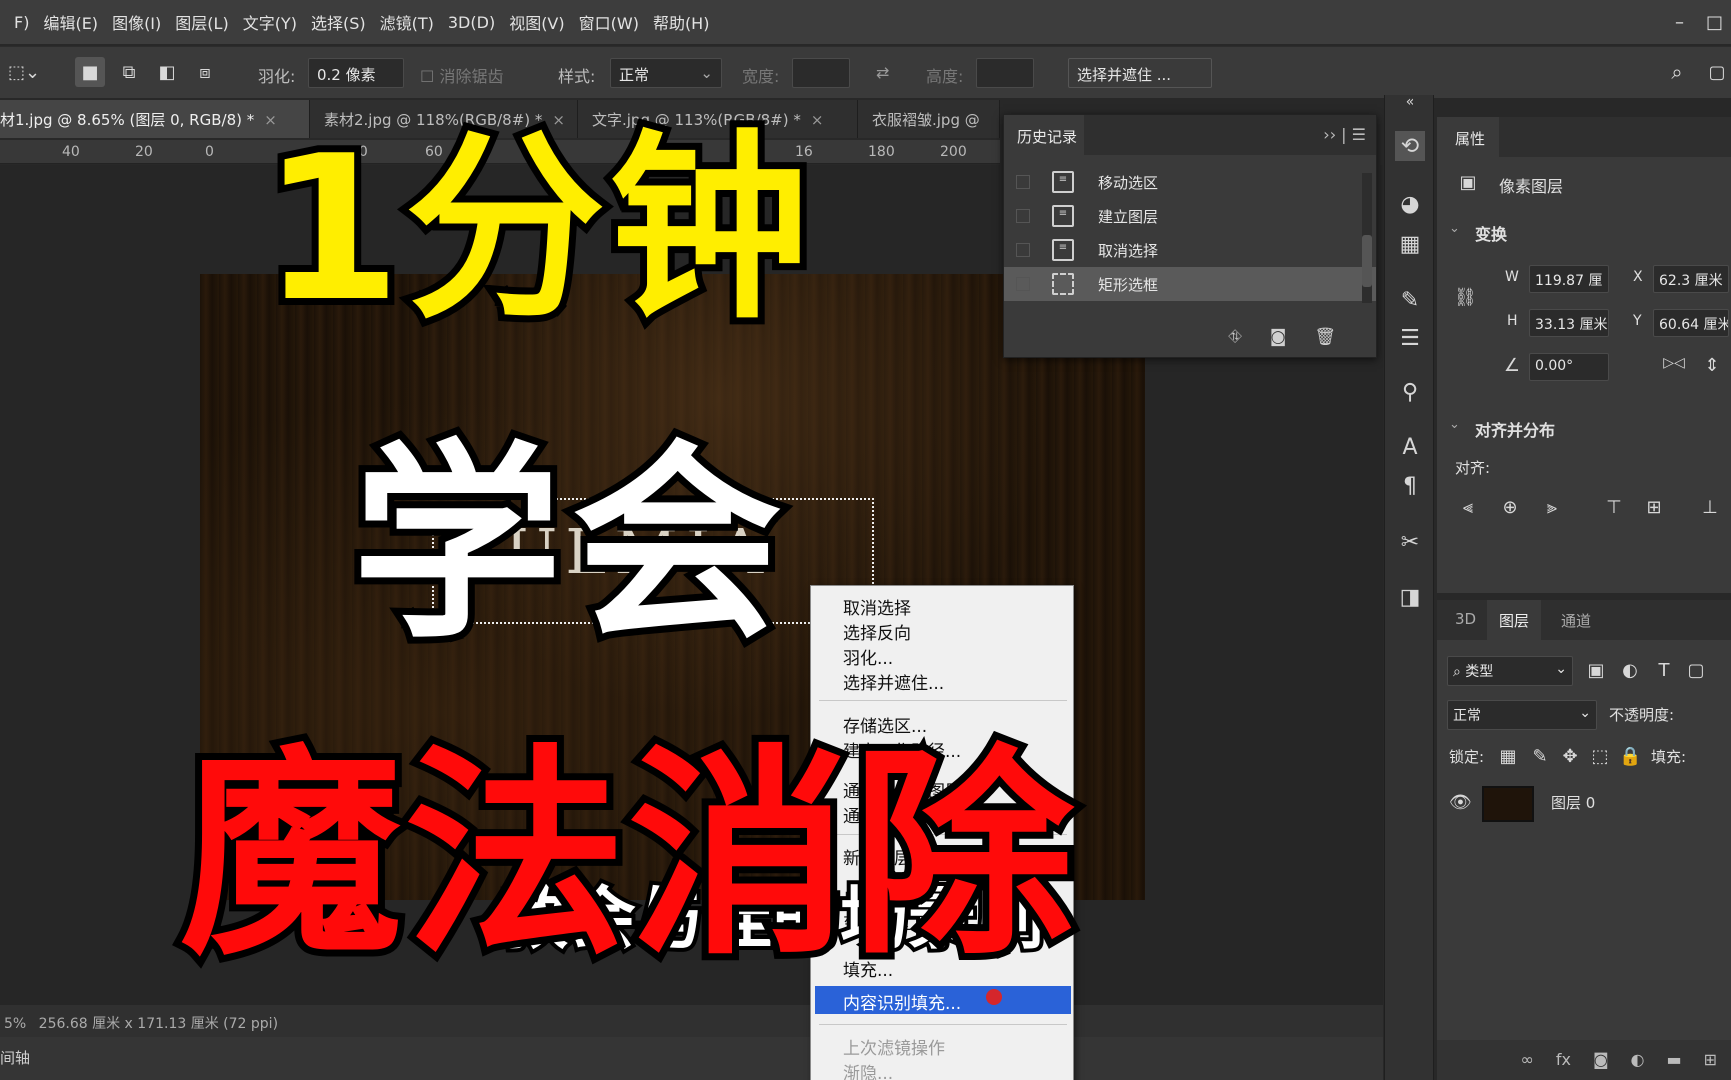  What do you see at coordinates (1679, 22) in the screenshot?
I see `minimize-button: –` at bounding box center [1679, 22].